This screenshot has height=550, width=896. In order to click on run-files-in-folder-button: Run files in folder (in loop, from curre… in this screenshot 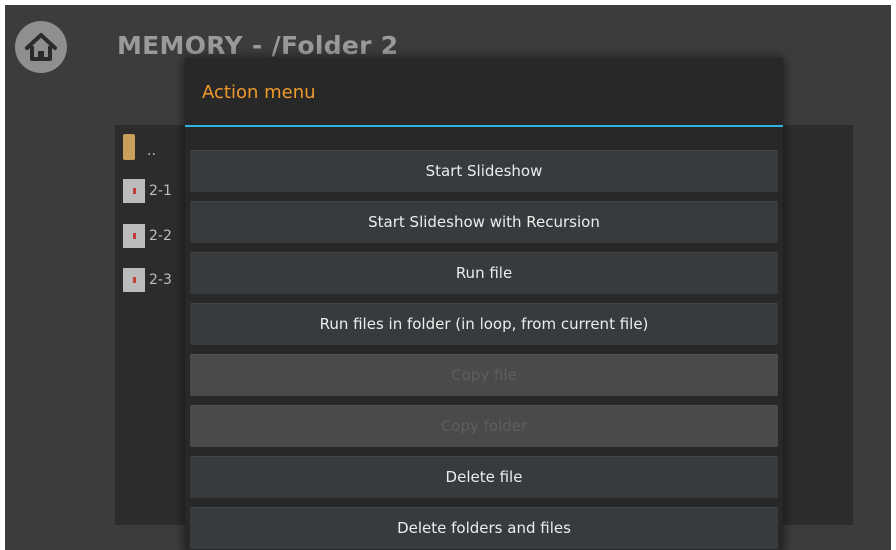, I will do `click(484, 324)`.